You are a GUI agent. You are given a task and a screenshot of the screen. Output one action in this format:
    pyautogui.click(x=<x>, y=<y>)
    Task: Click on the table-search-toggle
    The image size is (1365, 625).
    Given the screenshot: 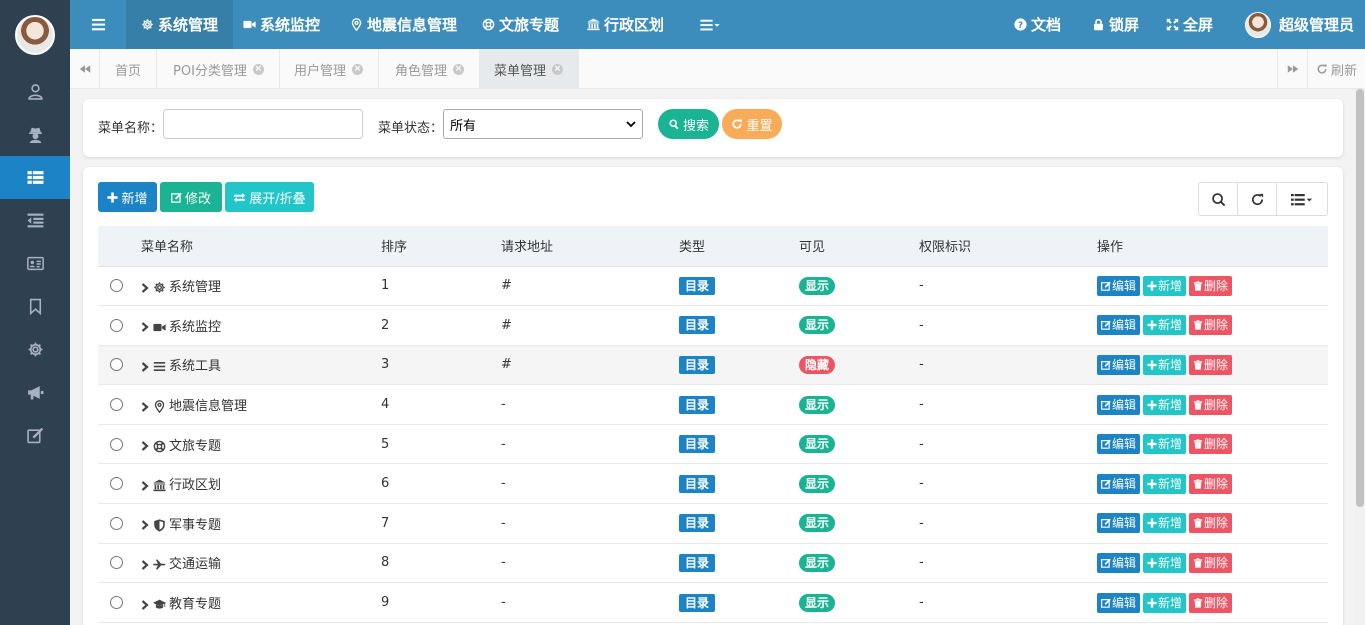 What is the action you would take?
    pyautogui.click(x=1219, y=199)
    